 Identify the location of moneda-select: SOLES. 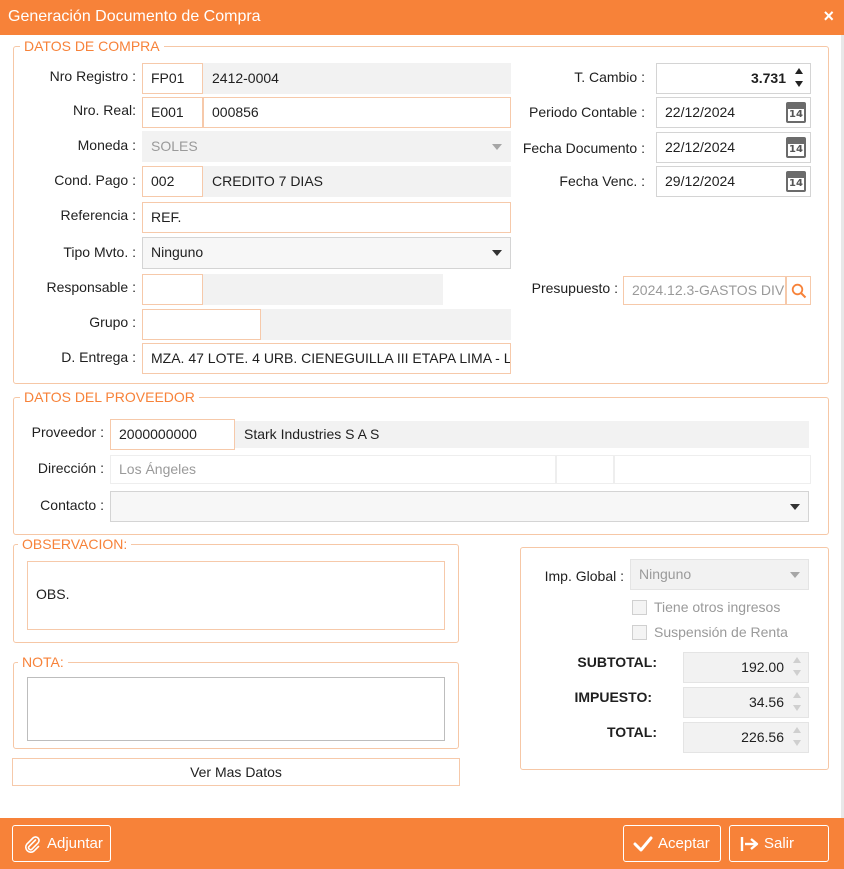
(326, 146).